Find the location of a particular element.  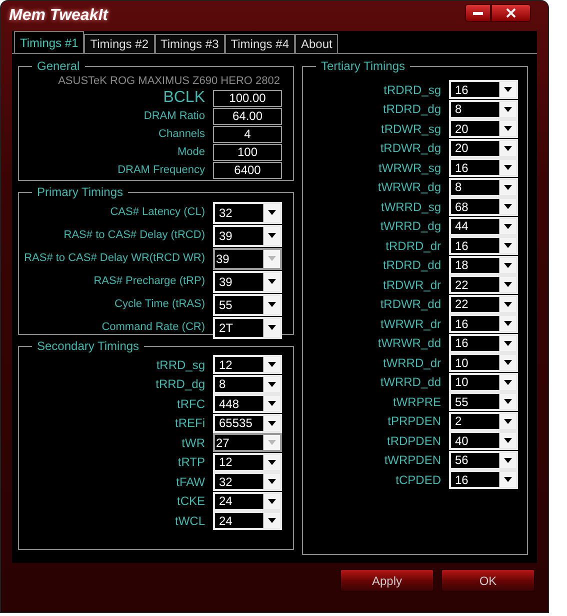

timing-label: RAS# Precharge (tRP) is located at coordinates (149, 282).